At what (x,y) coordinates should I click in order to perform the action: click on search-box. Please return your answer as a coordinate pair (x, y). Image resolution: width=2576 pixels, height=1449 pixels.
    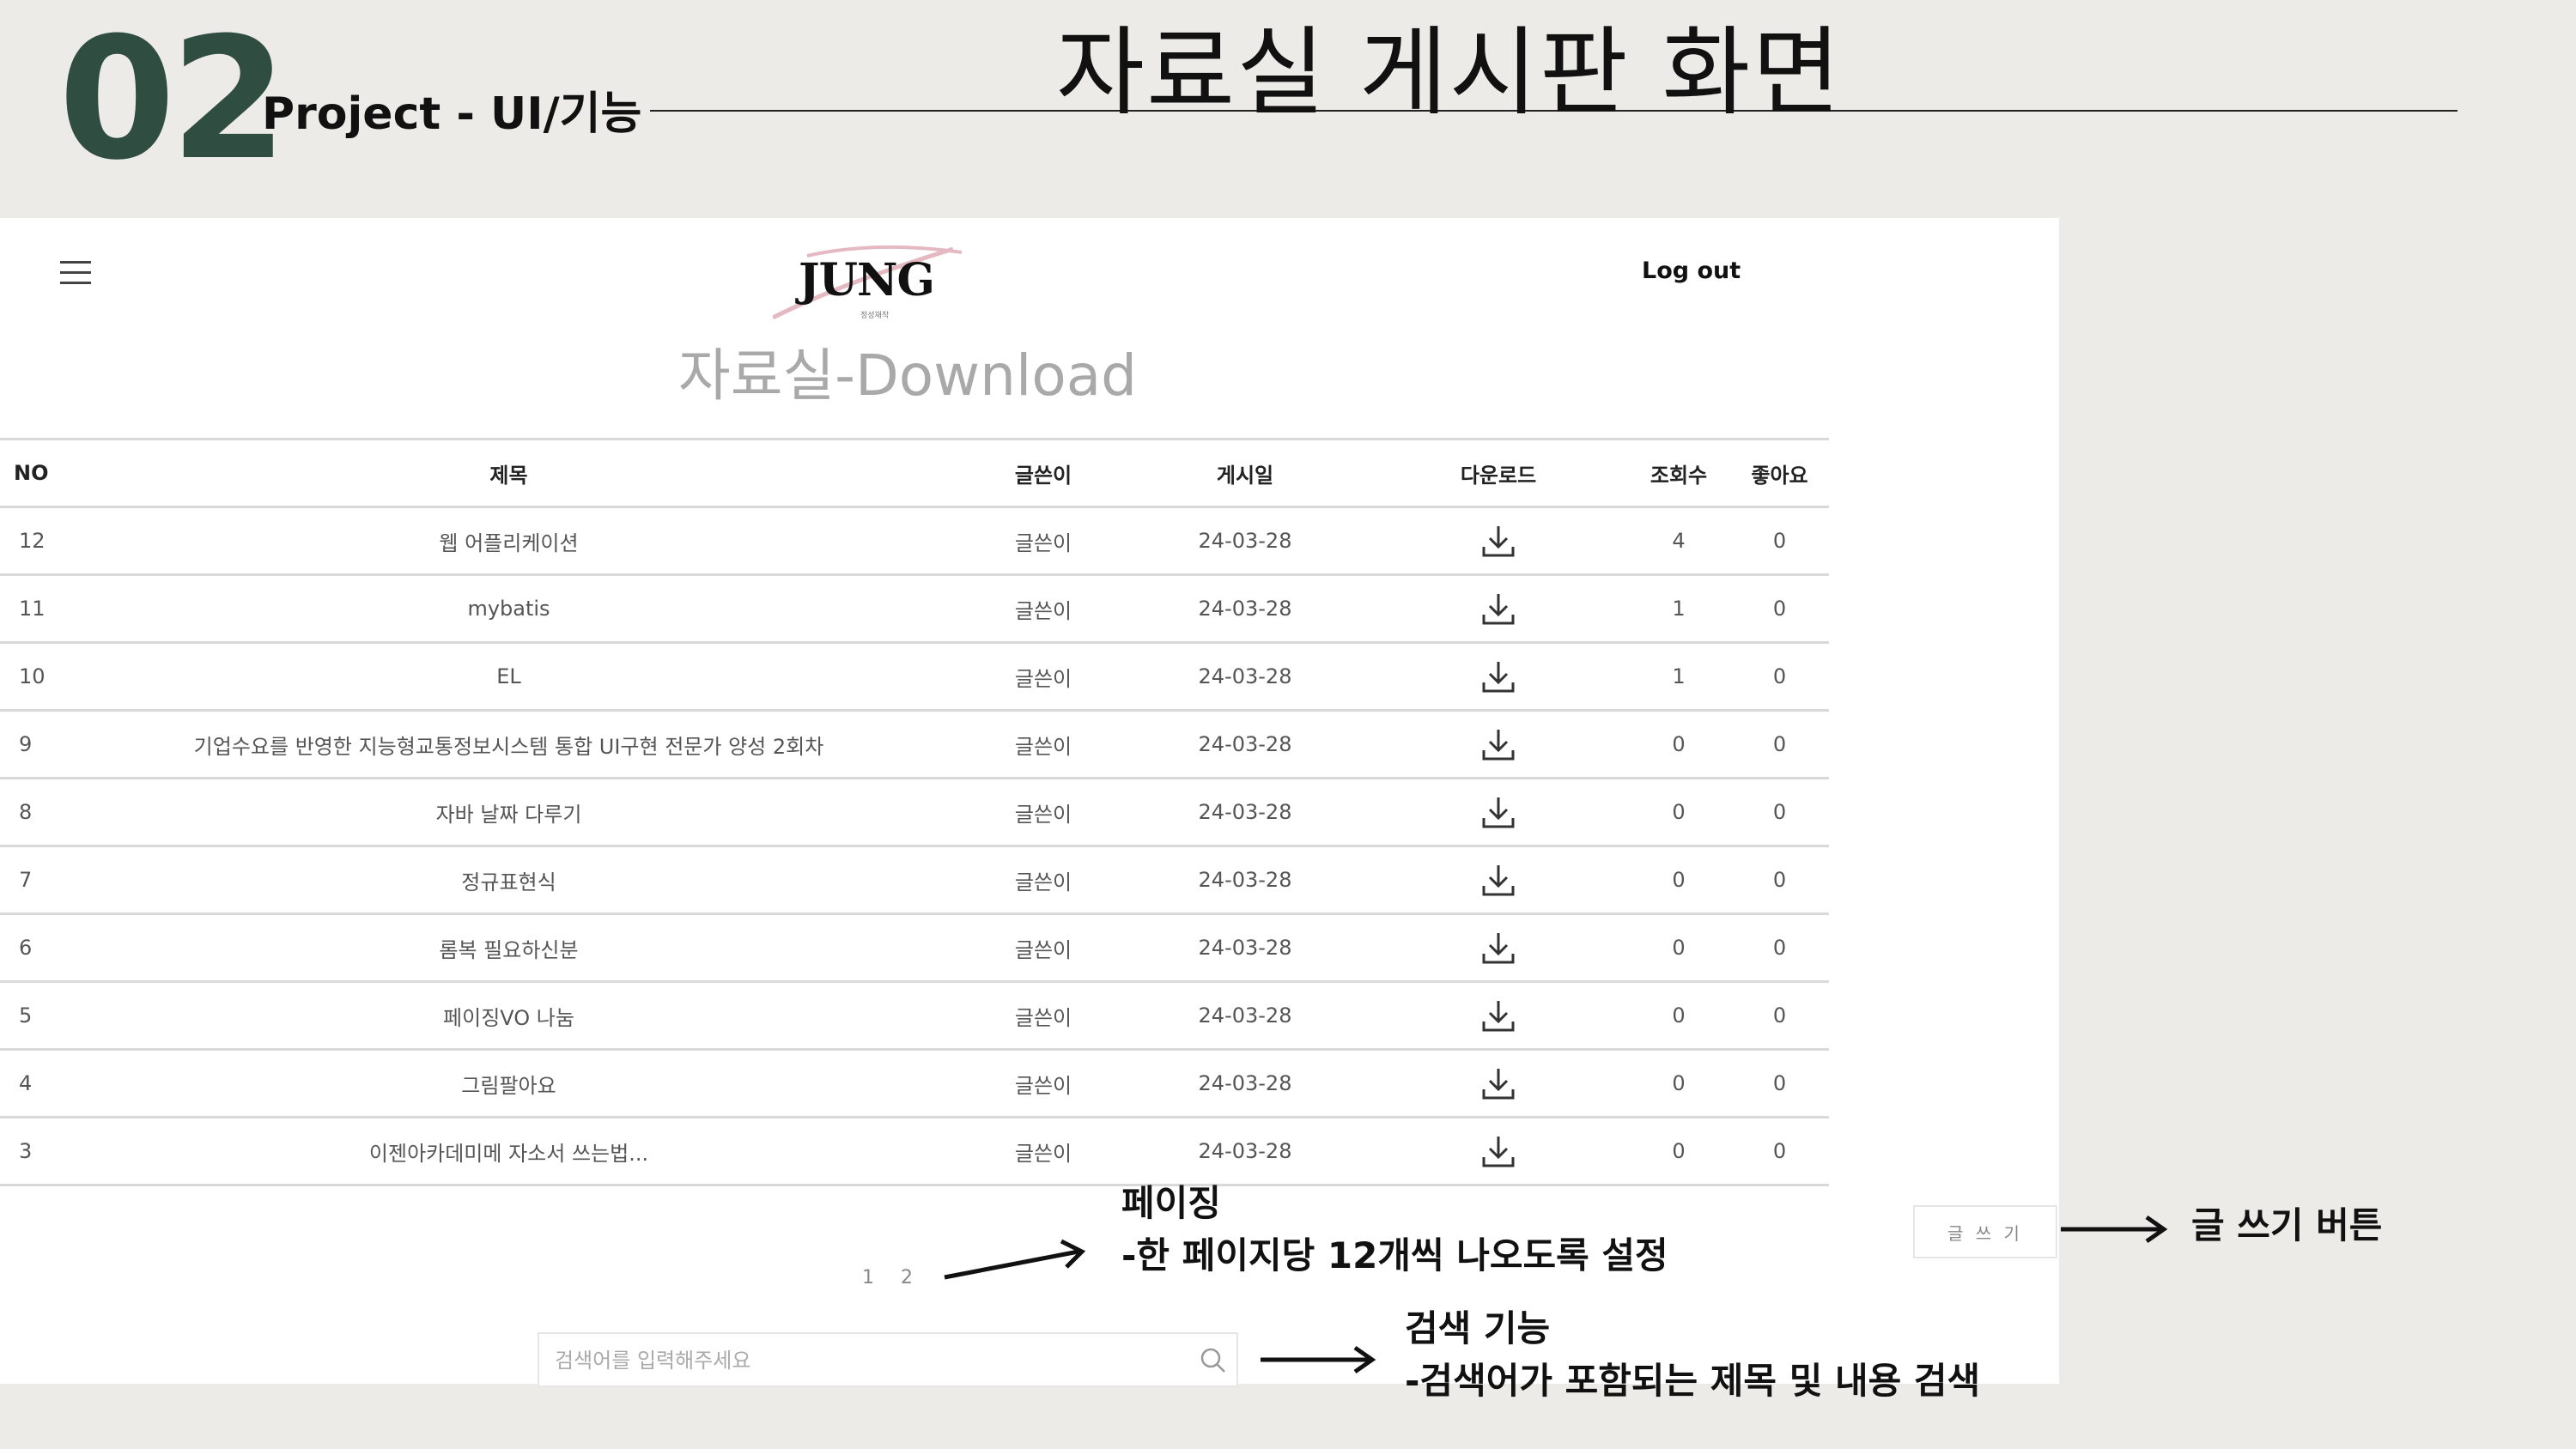
    Looking at the image, I should click on (888, 1359).